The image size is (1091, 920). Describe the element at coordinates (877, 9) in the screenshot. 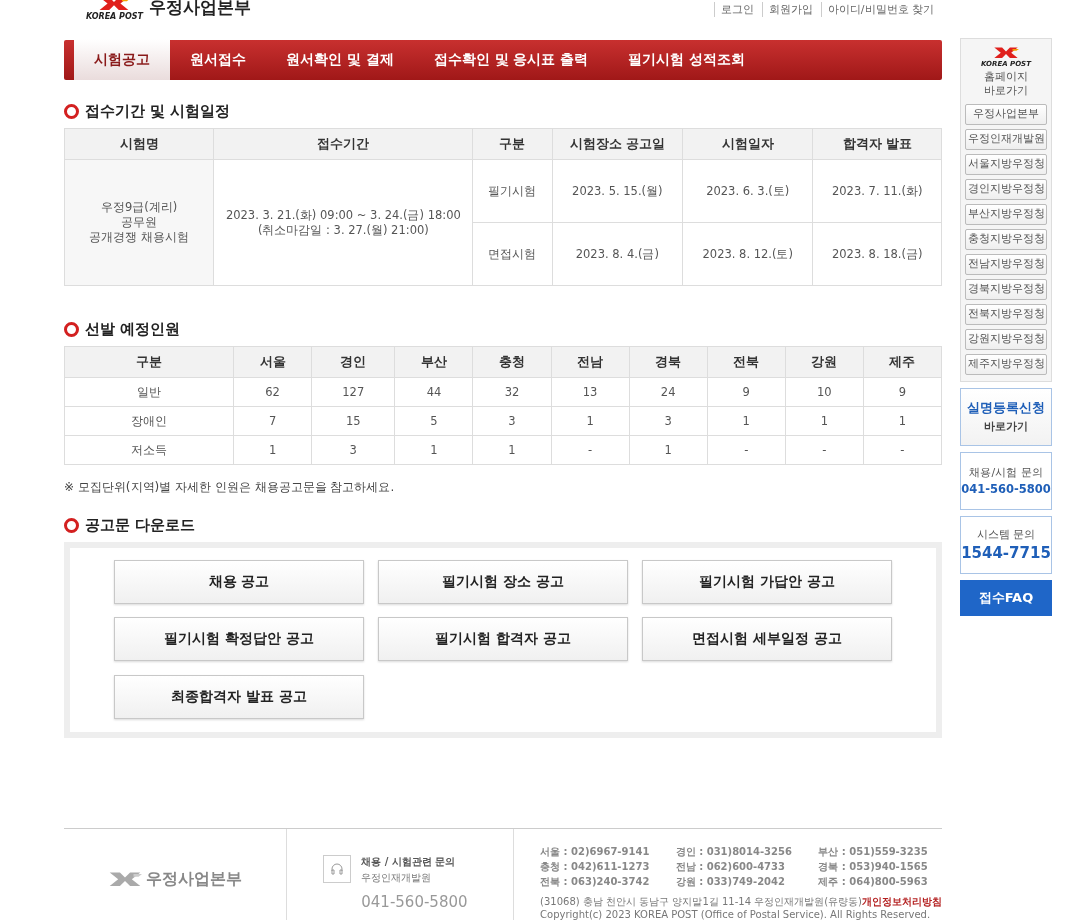

I see `top-link: 아이디/비밀번호 찾기` at that location.